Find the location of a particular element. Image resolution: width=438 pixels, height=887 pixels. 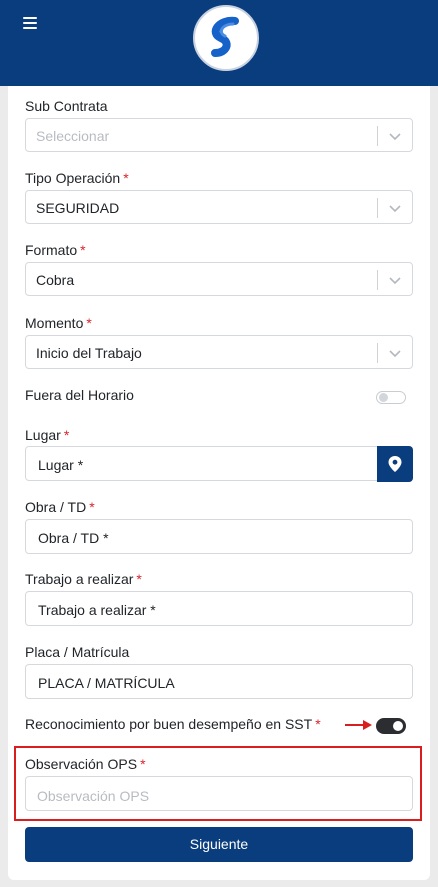

observacion-label: Observación OPS * is located at coordinates (85, 764).